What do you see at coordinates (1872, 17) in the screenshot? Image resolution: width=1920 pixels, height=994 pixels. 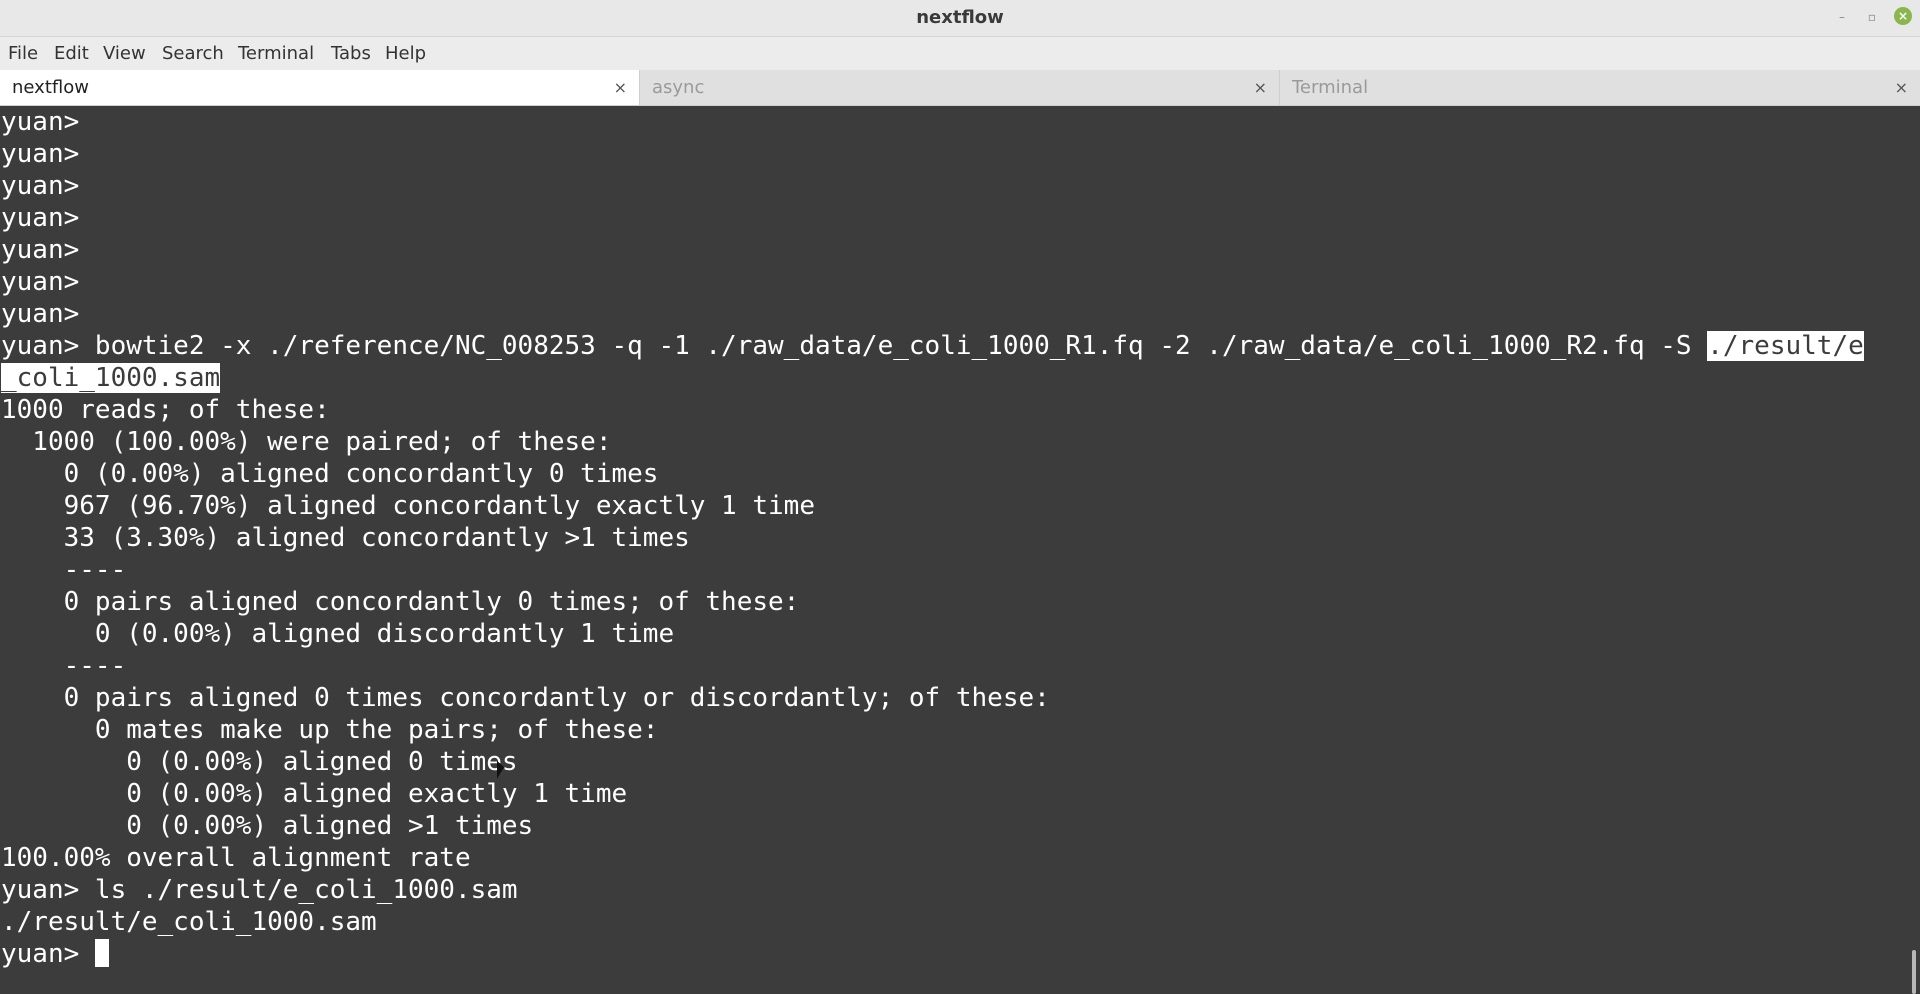 I see `maximize-icon: ▫` at bounding box center [1872, 17].